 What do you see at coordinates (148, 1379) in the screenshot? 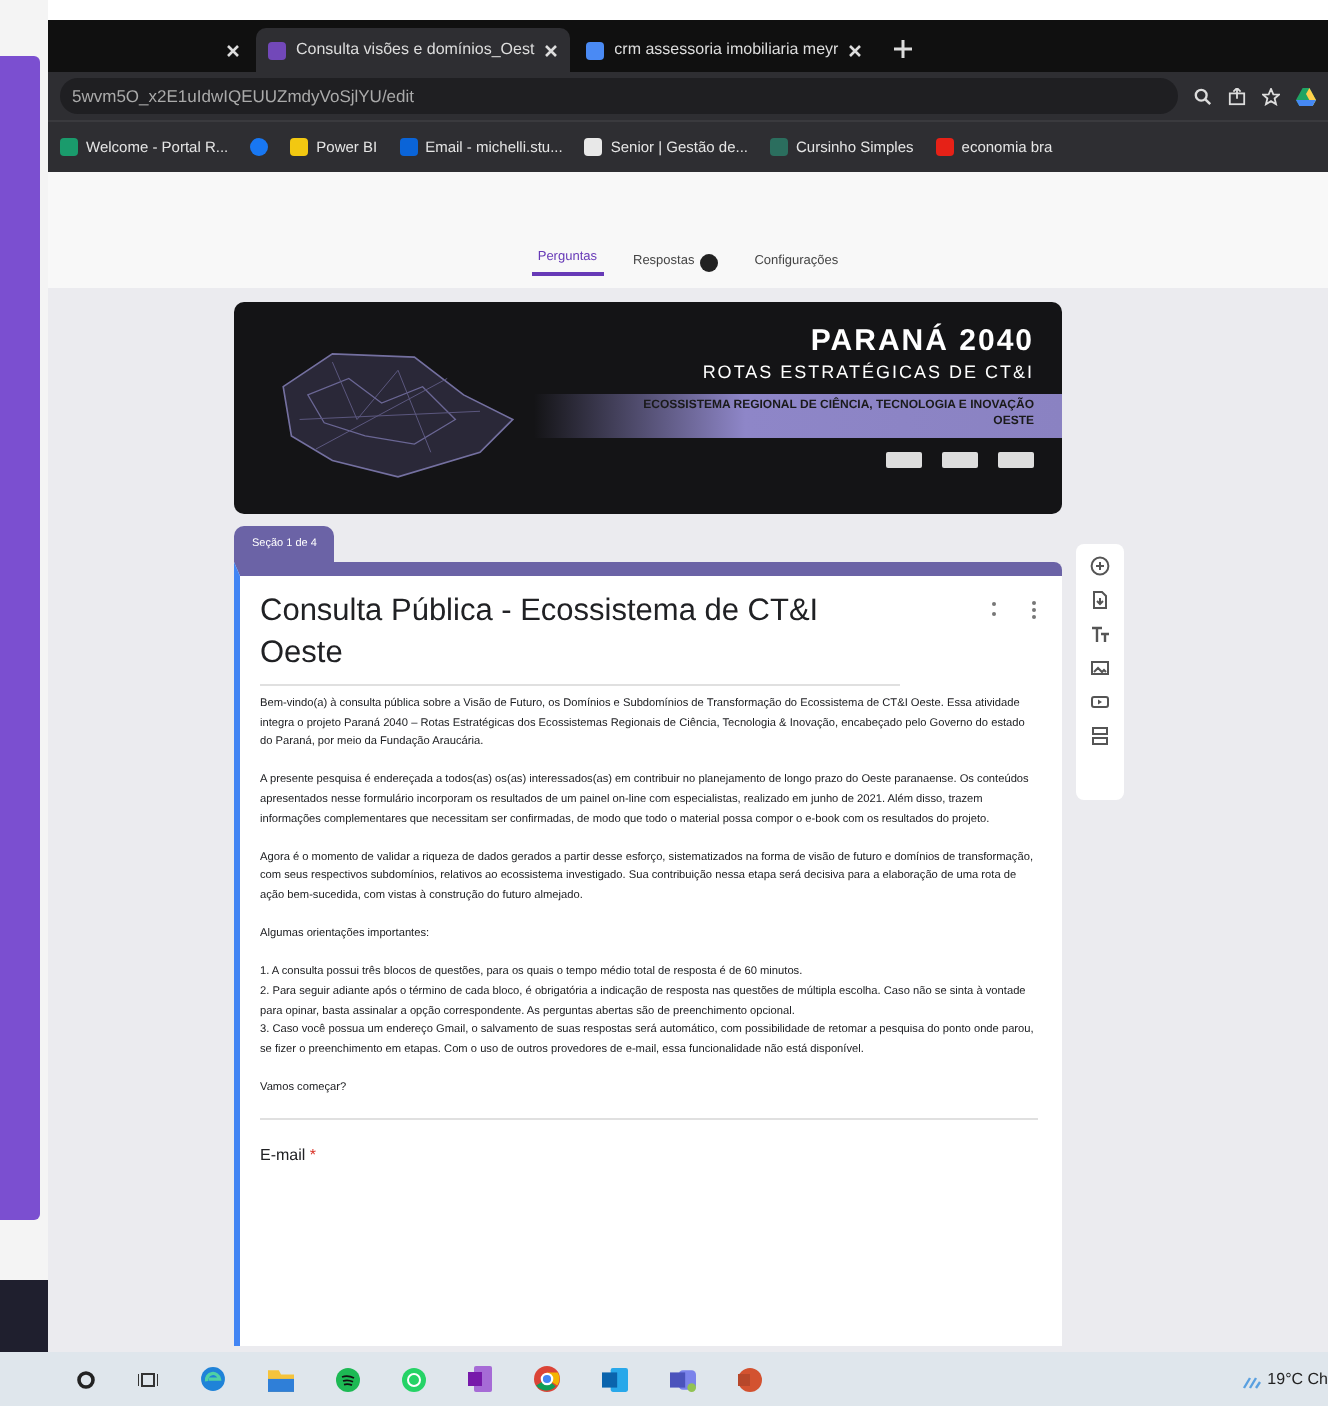
I see `task-view-icon` at bounding box center [148, 1379].